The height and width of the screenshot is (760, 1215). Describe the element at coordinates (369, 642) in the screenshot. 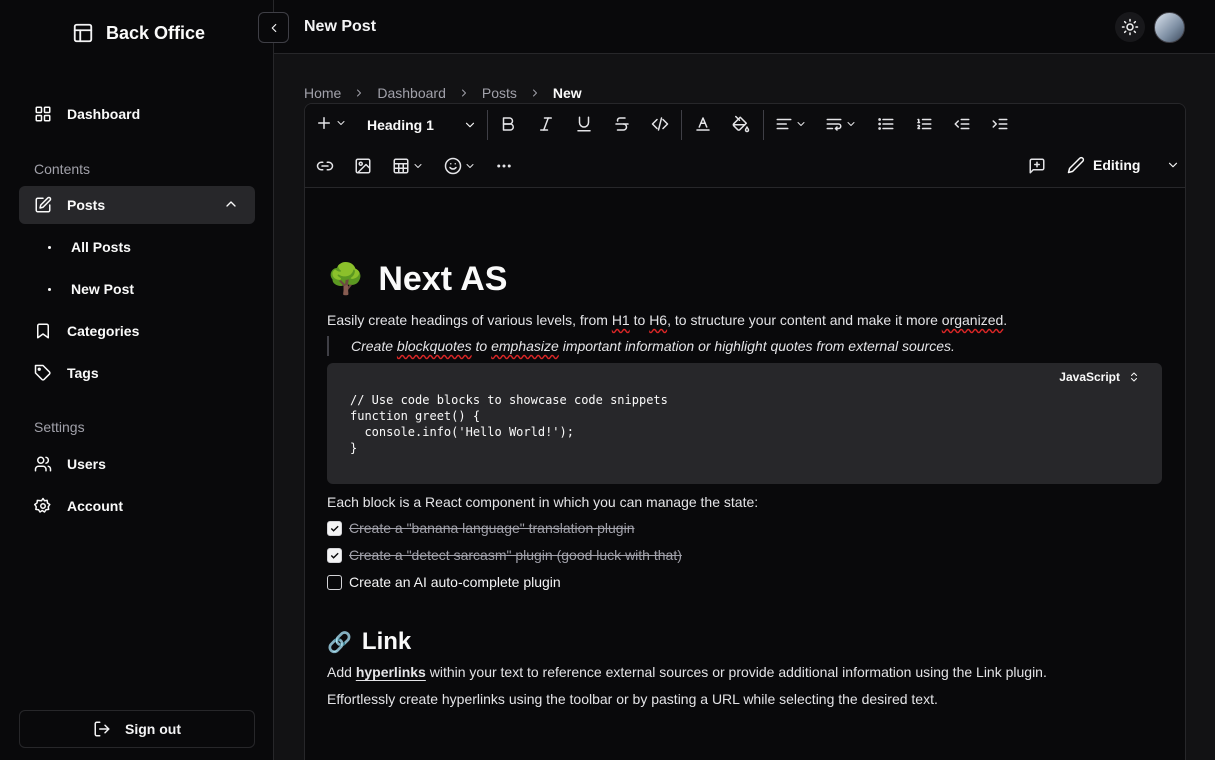

I see `link-heading: 🔗 Link` at that location.